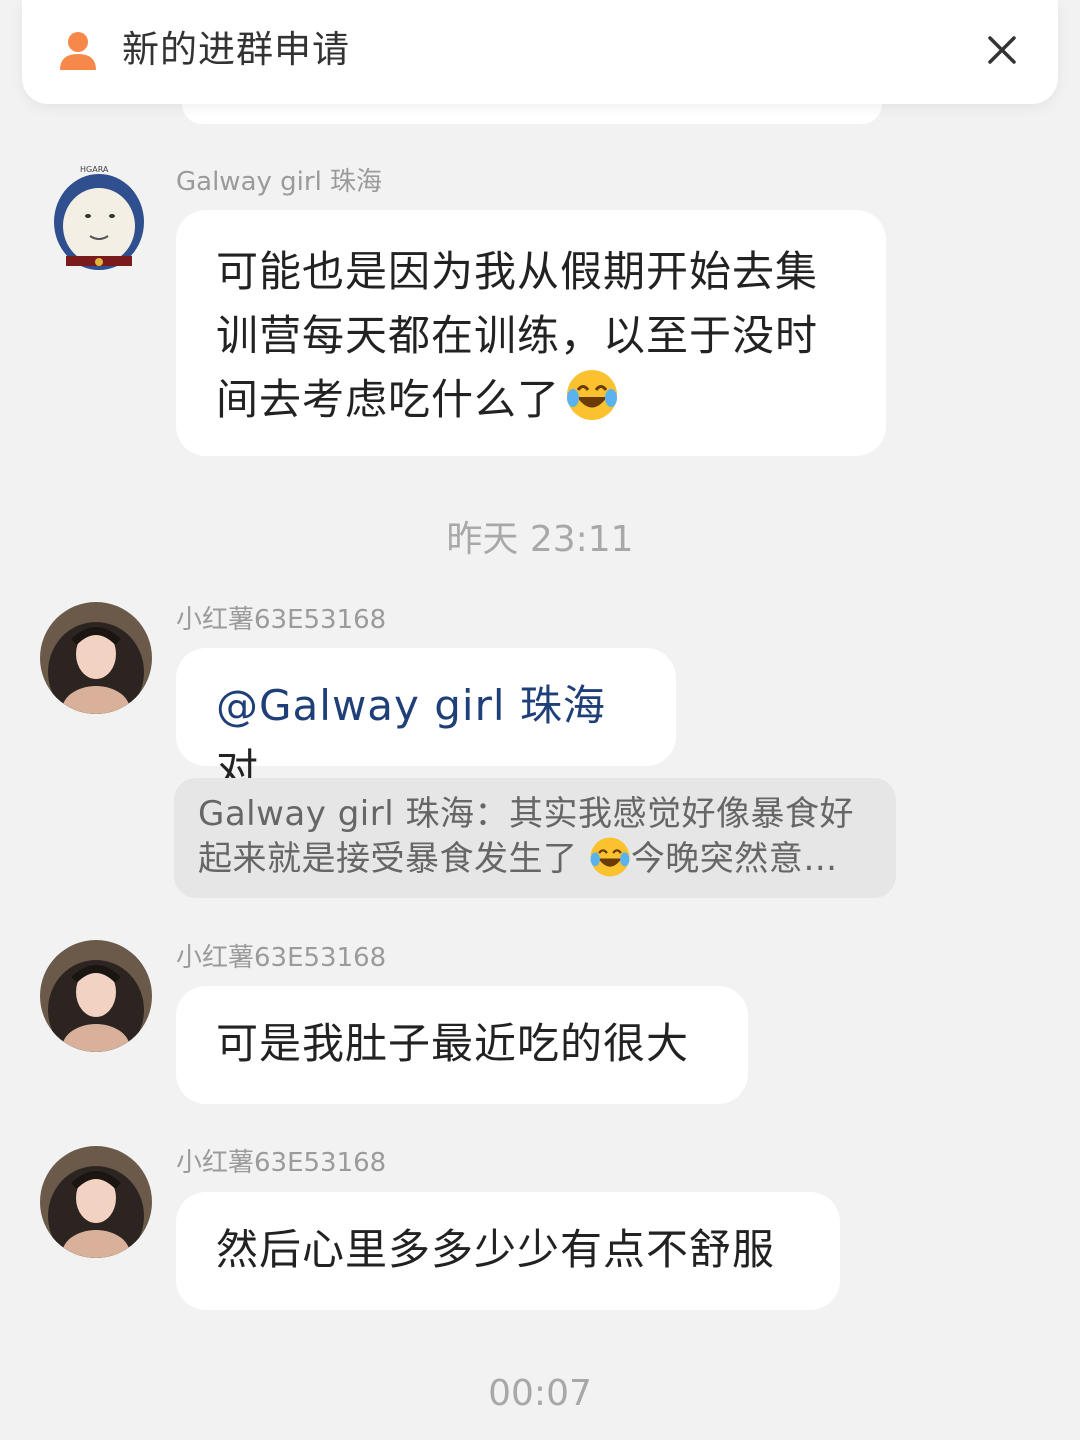  Describe the element at coordinates (540, 539) in the screenshot. I see `timestamp: 昨天 23:11` at that location.